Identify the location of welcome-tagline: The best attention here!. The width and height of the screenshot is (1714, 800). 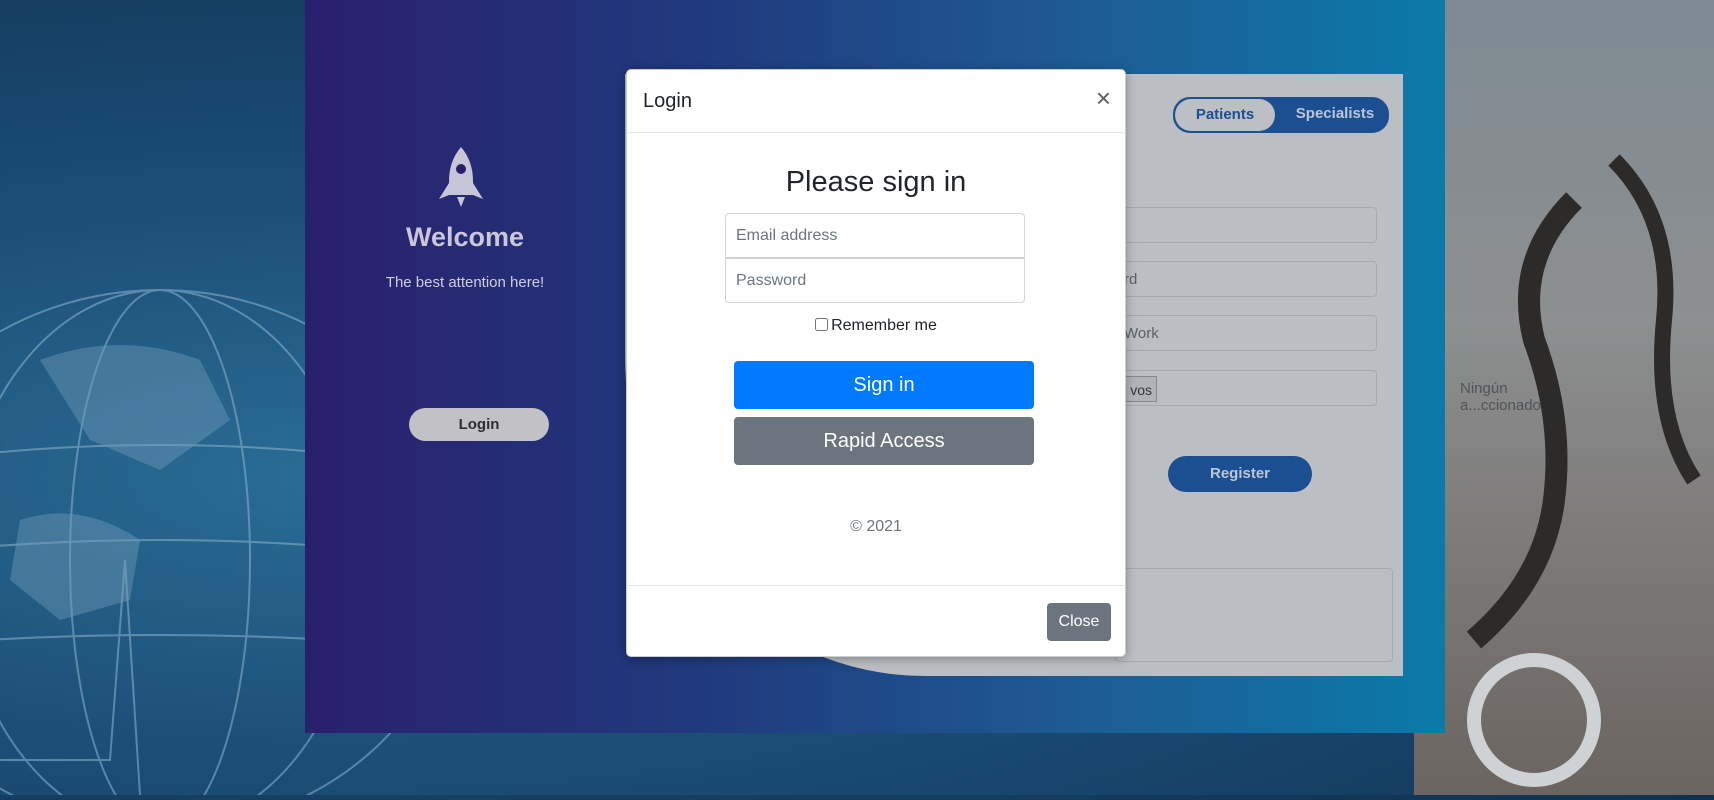
(465, 282).